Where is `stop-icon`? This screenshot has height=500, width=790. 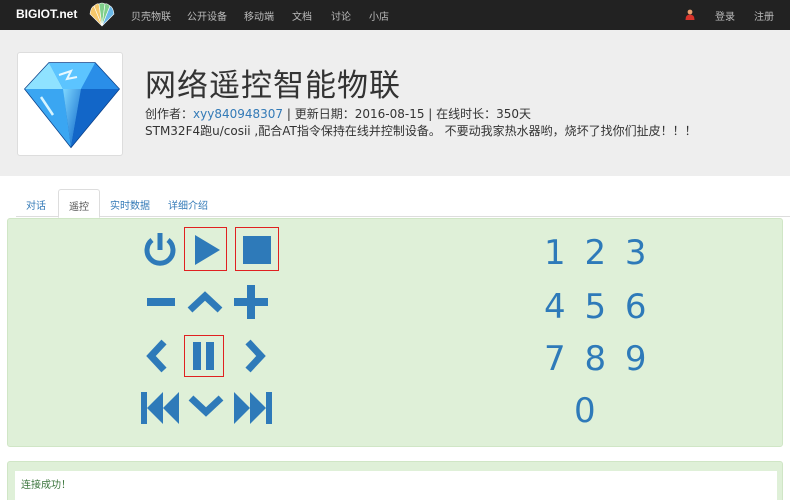
stop-icon is located at coordinates (257, 250).